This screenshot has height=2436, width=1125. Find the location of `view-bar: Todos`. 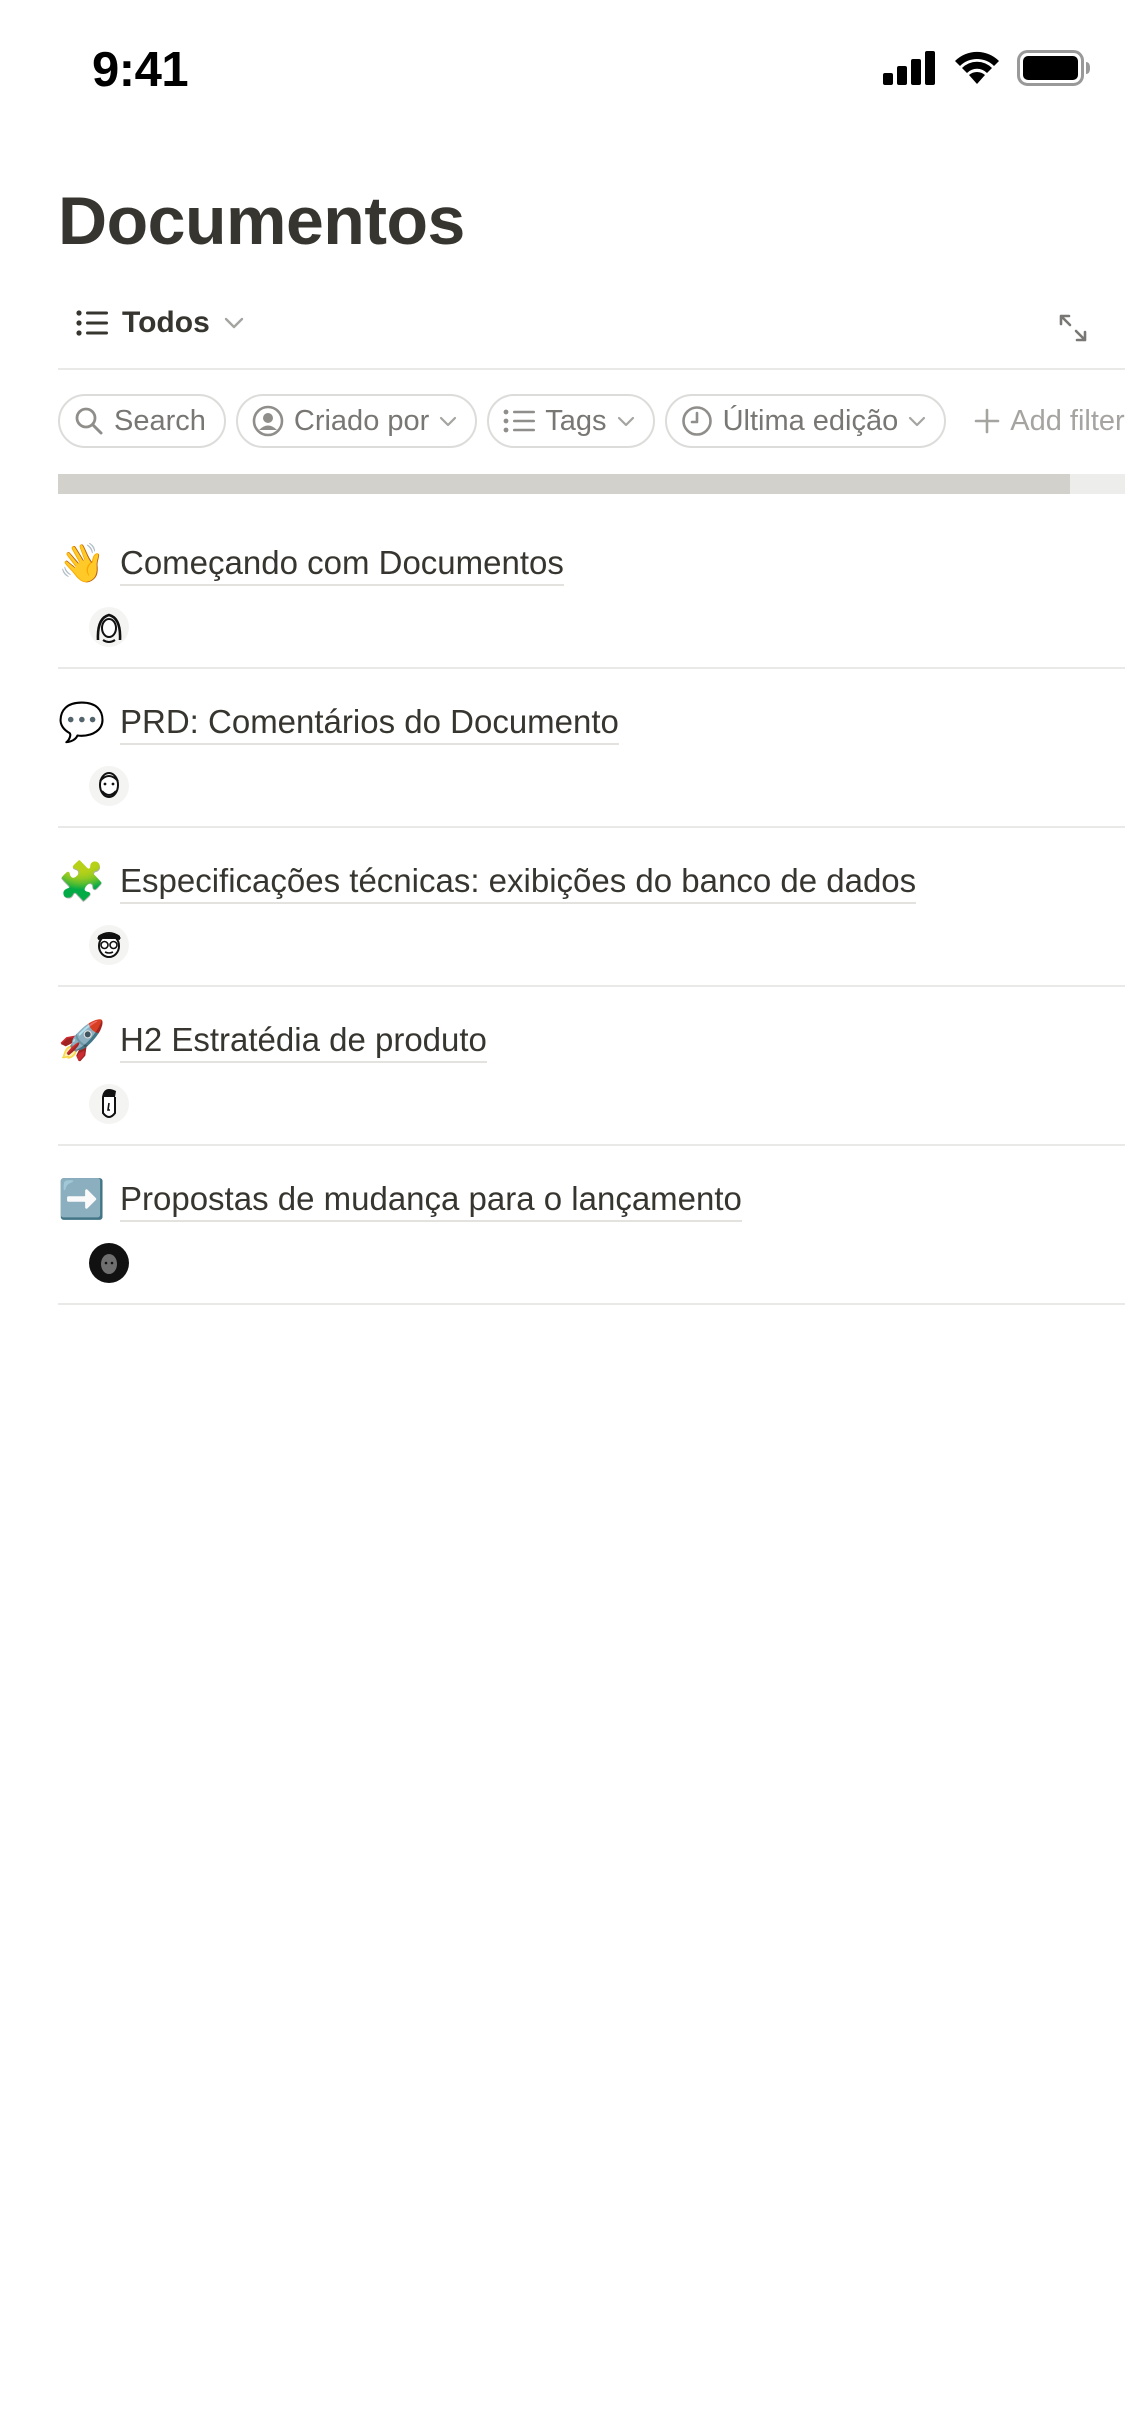

view-bar: Todos is located at coordinates (591, 330).